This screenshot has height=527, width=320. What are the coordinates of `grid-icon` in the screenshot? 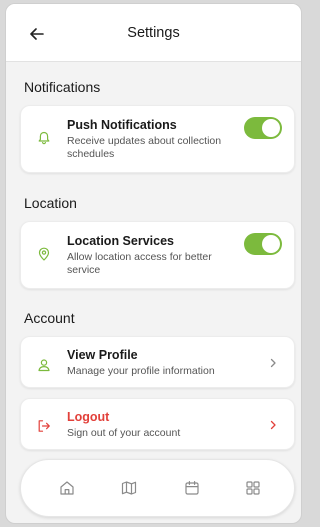 It's located at (253, 488).